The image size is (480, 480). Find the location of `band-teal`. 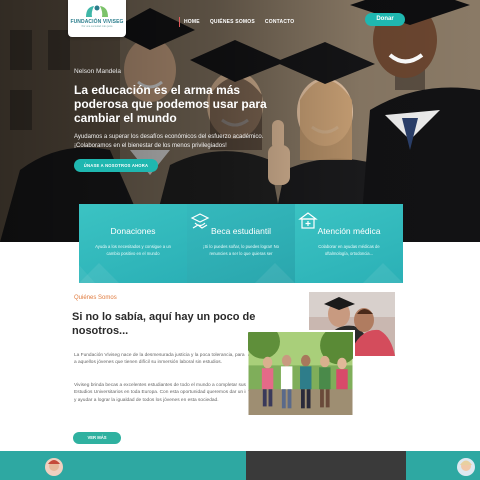

band-teal is located at coordinates (240, 465).